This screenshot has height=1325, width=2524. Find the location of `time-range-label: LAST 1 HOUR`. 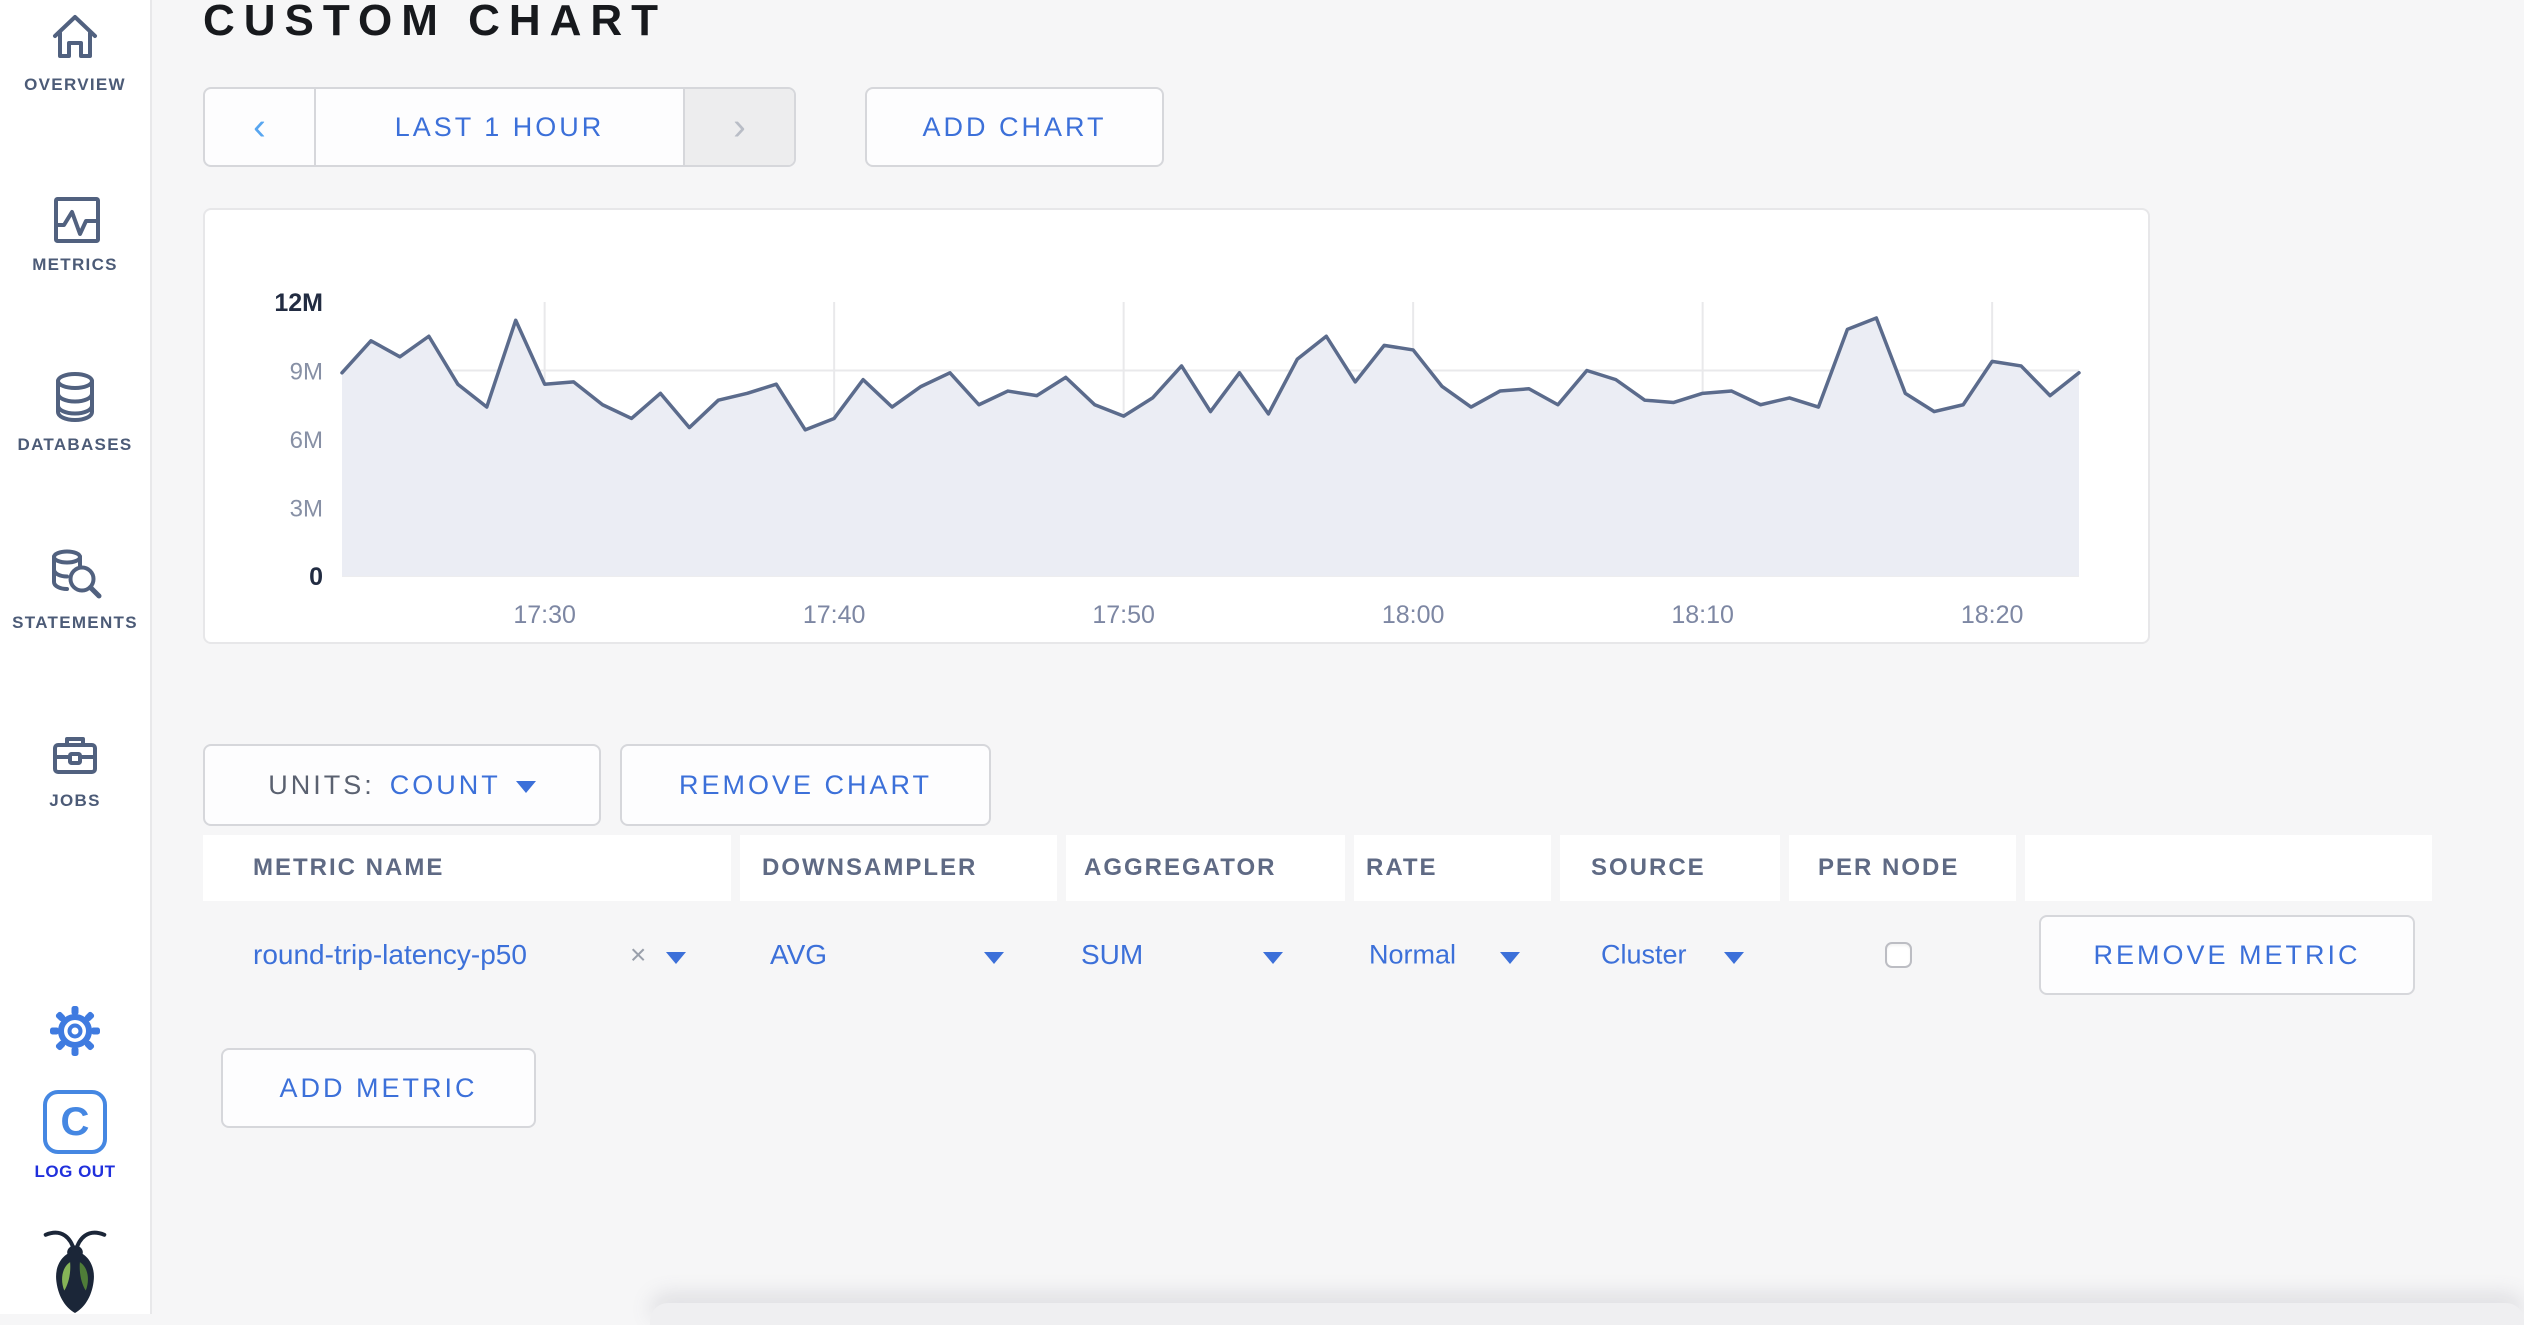

time-range-label: LAST 1 HOUR is located at coordinates (499, 127).